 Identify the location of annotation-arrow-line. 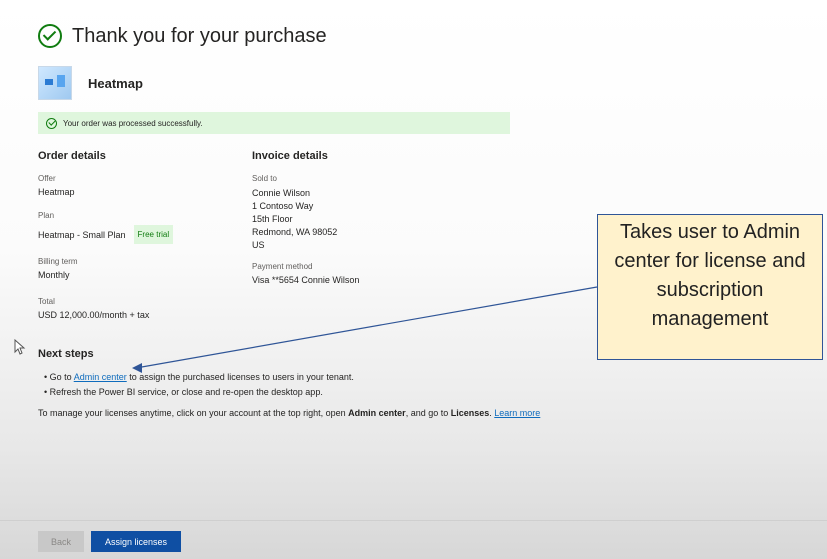
(366, 327).